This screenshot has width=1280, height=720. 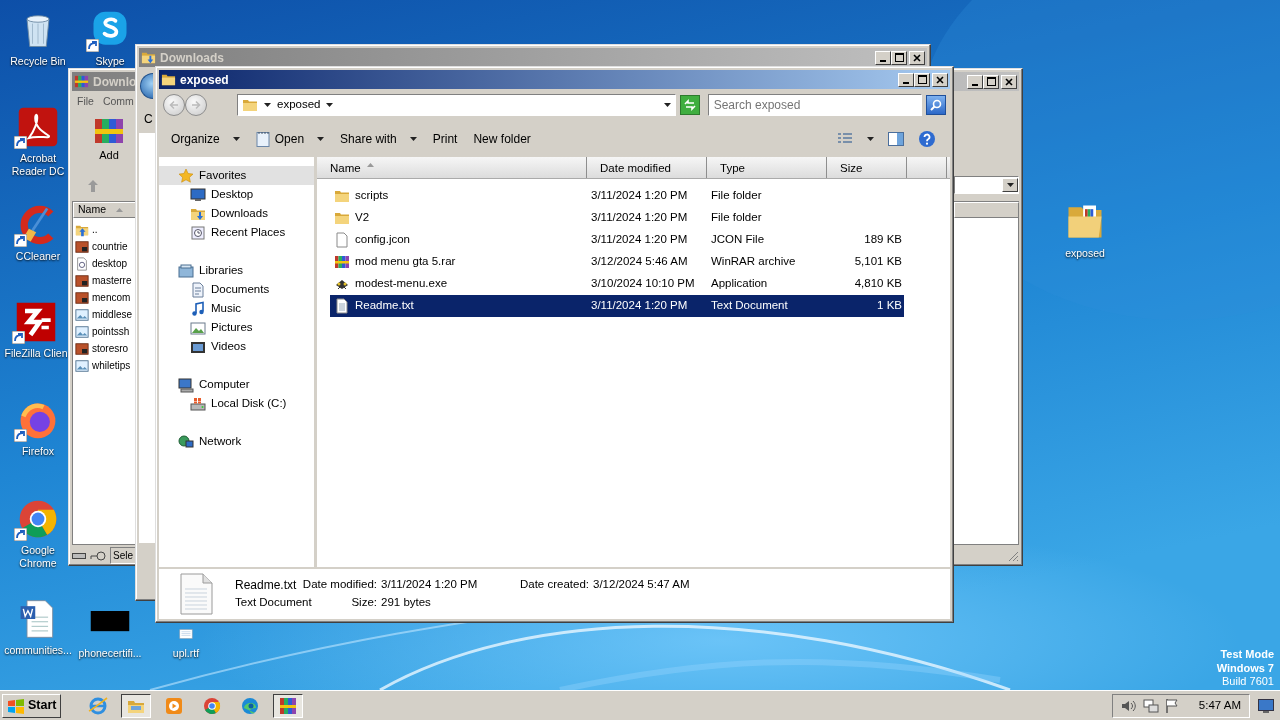 What do you see at coordinates (192, 58) in the screenshot?
I see `window-title: Downloads` at bounding box center [192, 58].